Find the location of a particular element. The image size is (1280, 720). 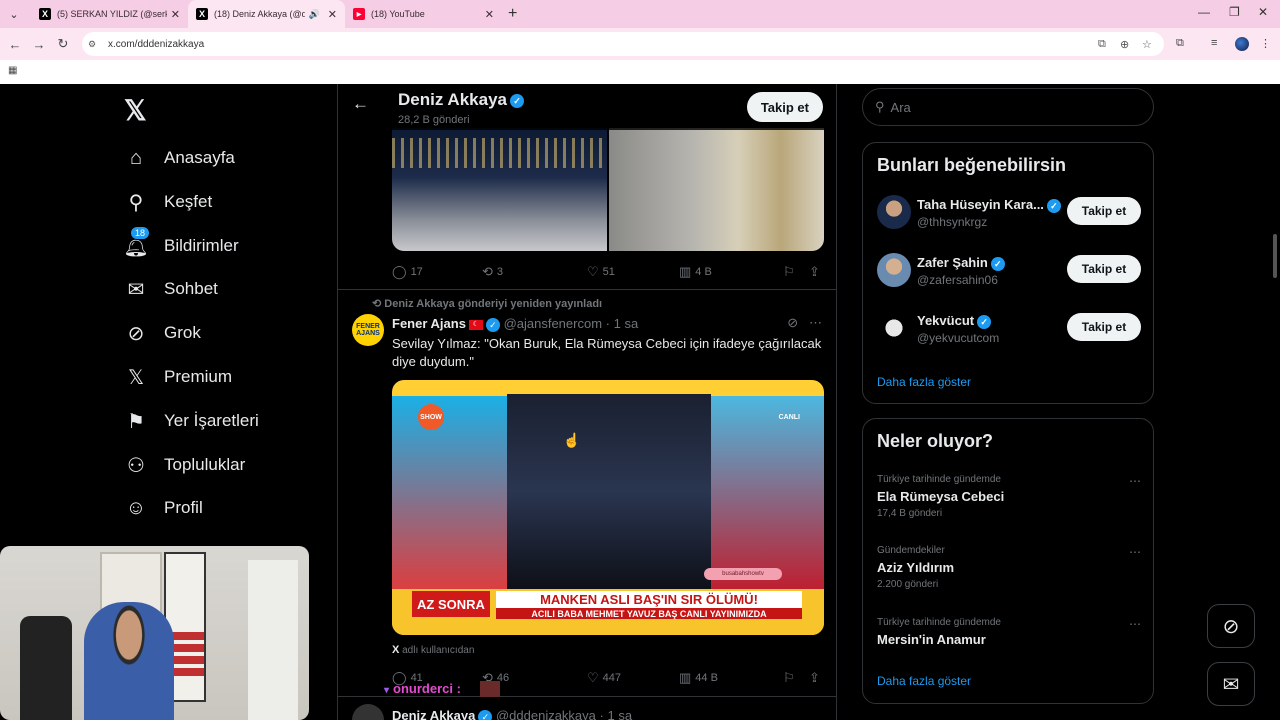

site-info-icon: ⚙ is located at coordinates (95, 44).